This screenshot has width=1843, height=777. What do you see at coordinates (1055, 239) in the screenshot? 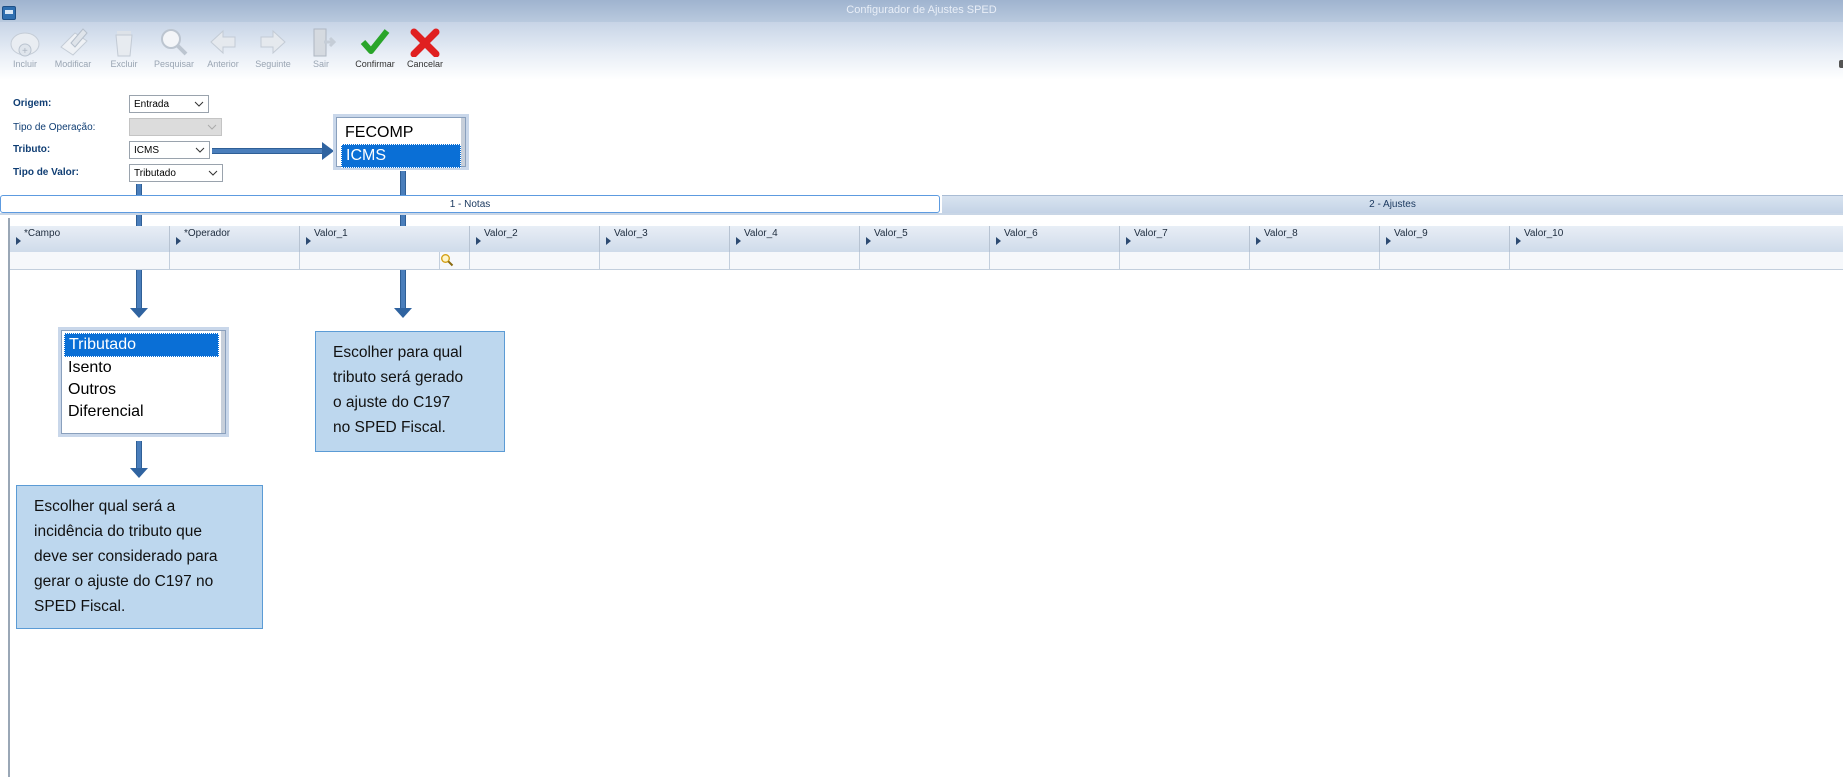
I see `column-header-valor-6: Valor_6` at bounding box center [1055, 239].